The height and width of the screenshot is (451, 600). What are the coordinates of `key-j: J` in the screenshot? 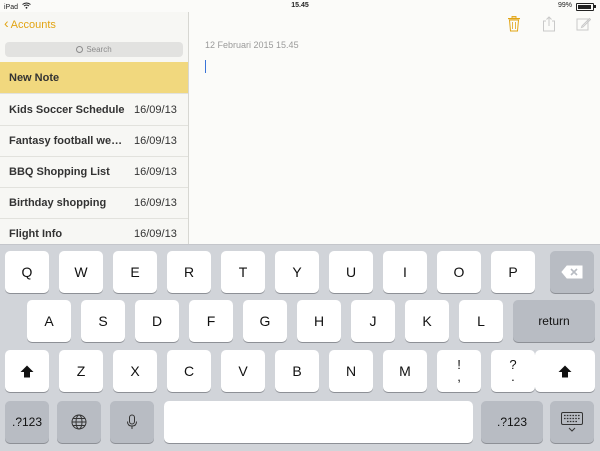 It's located at (373, 321).